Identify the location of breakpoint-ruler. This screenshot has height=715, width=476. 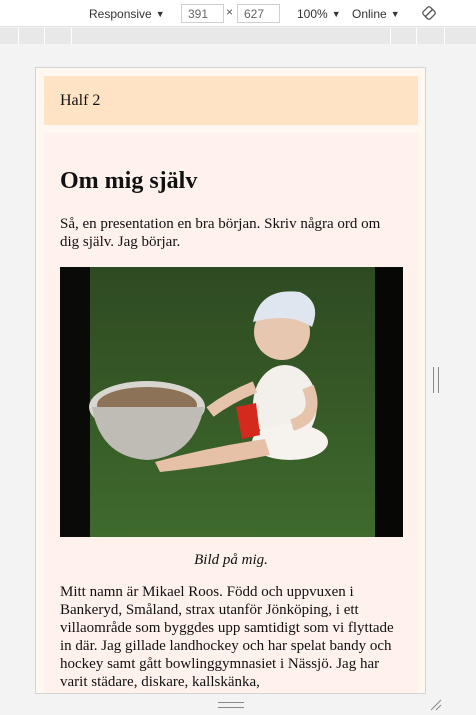
(238, 36).